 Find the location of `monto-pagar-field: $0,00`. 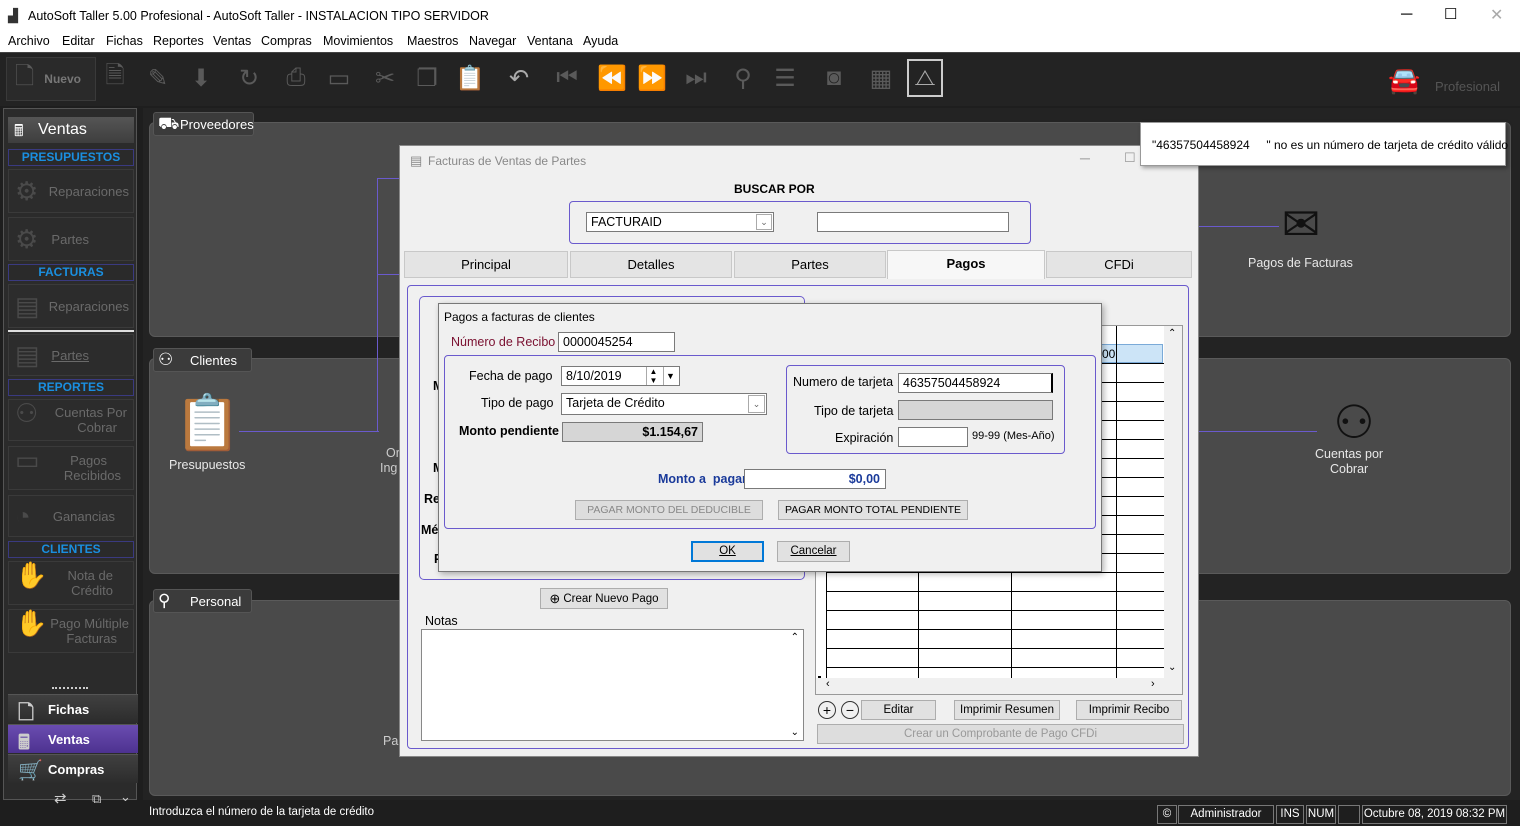

monto-pagar-field: $0,00 is located at coordinates (815, 479).